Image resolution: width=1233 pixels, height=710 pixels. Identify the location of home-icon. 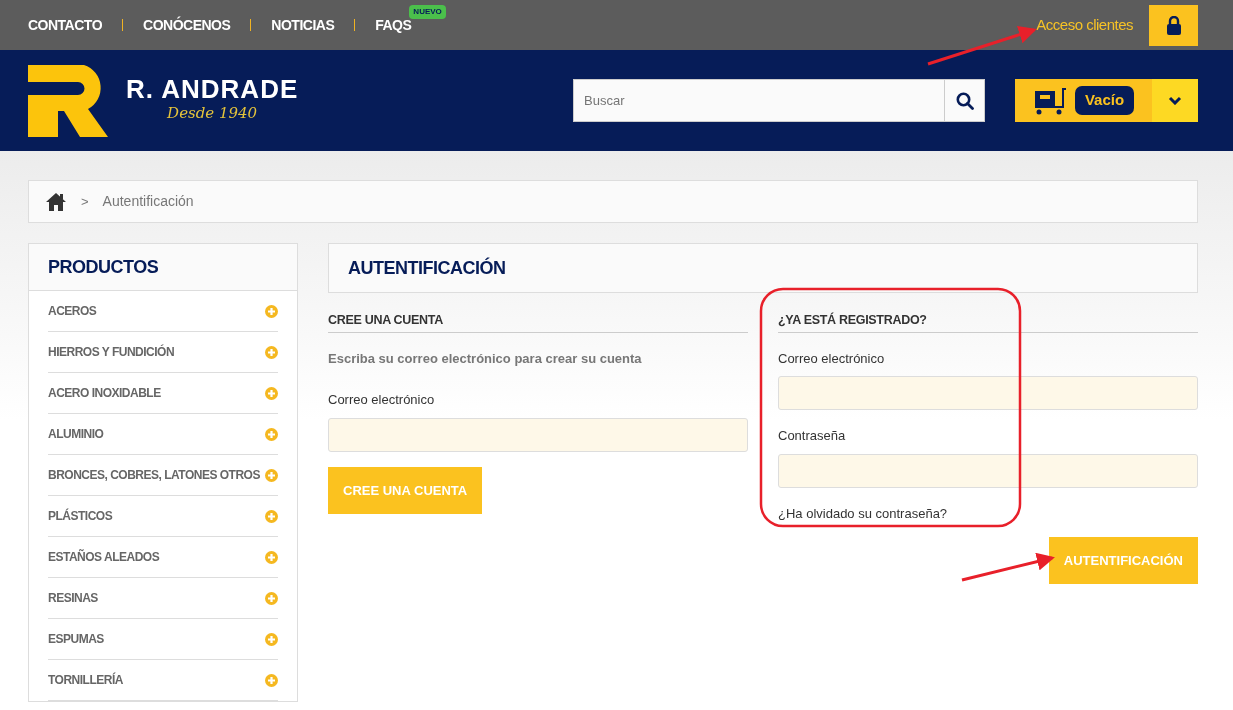
(56, 201).